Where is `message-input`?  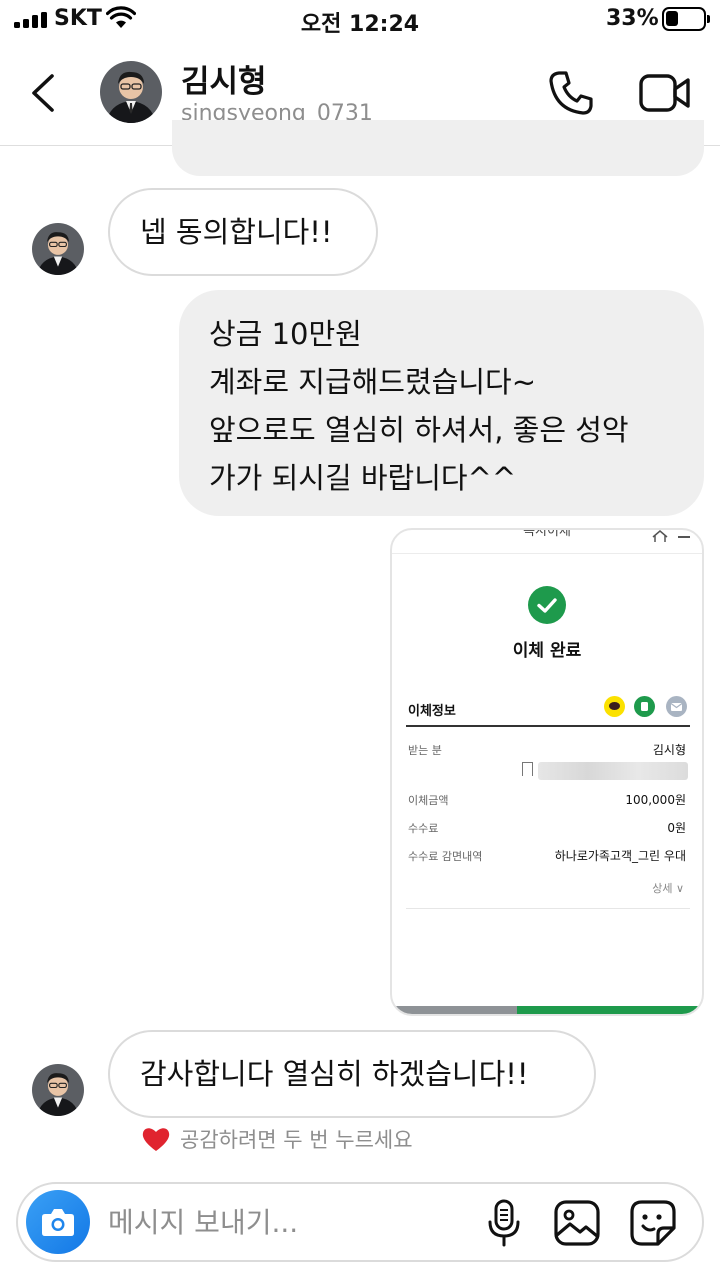
message-input is located at coordinates (288, 1222).